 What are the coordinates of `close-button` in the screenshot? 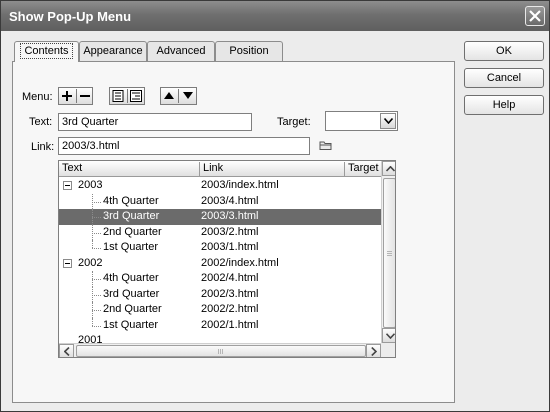 It's located at (535, 16).